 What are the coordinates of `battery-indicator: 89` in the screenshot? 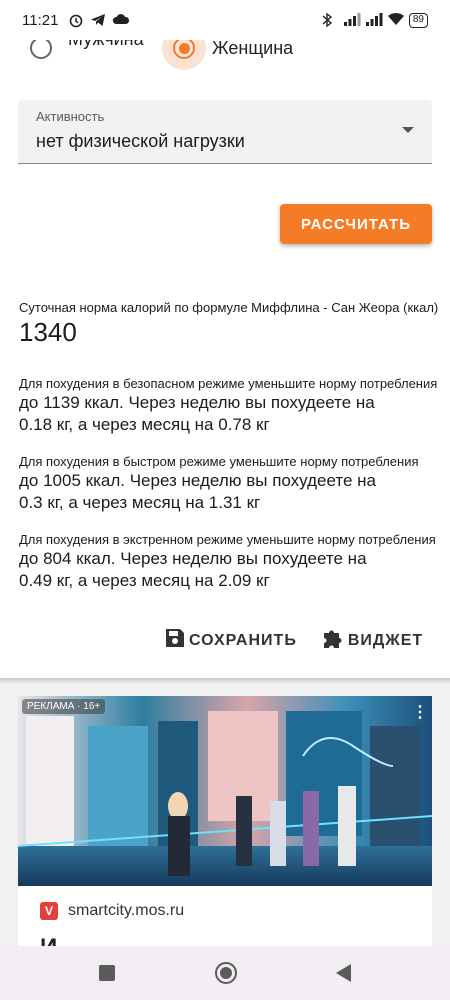 It's located at (418, 20).